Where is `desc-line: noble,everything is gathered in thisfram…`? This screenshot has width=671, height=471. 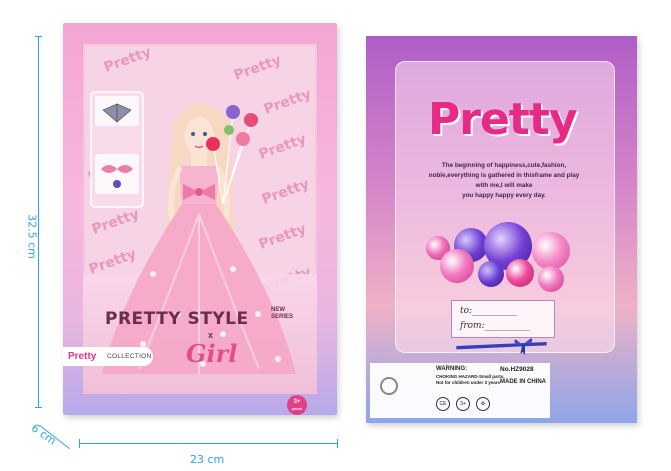
desc-line: noble,everything is gathered in thisfram… is located at coordinates (504, 175).